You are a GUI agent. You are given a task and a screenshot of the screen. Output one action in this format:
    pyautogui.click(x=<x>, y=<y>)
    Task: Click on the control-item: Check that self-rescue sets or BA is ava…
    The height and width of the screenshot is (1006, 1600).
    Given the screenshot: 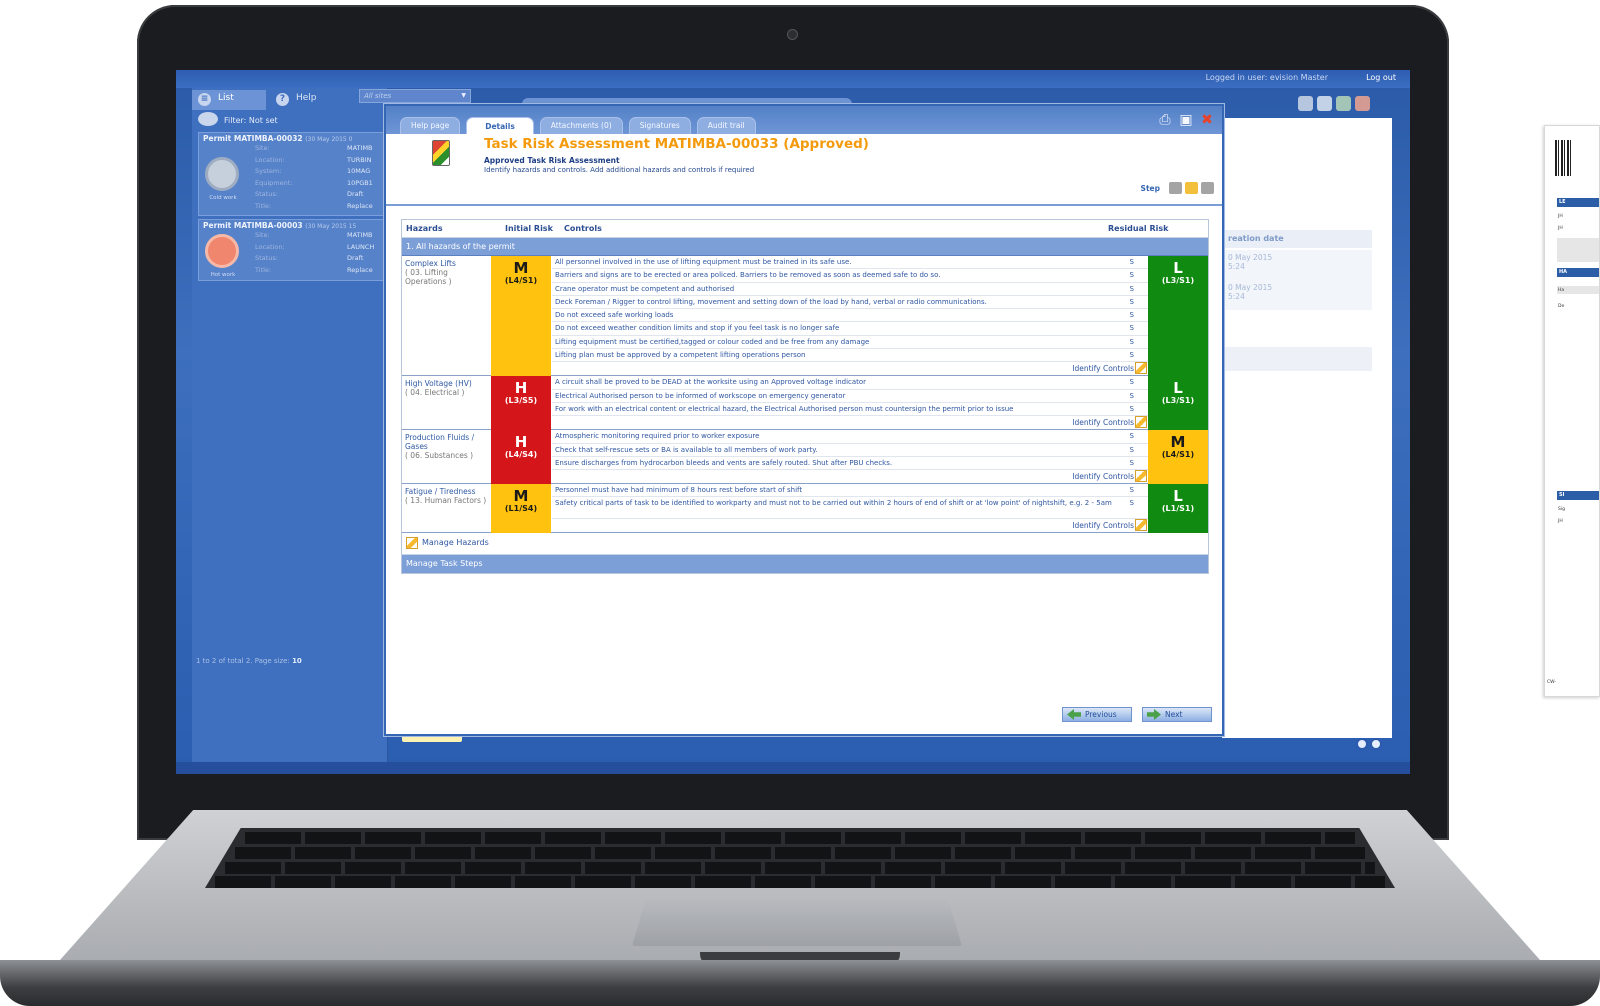 What is the action you would take?
    pyautogui.click(x=850, y=450)
    